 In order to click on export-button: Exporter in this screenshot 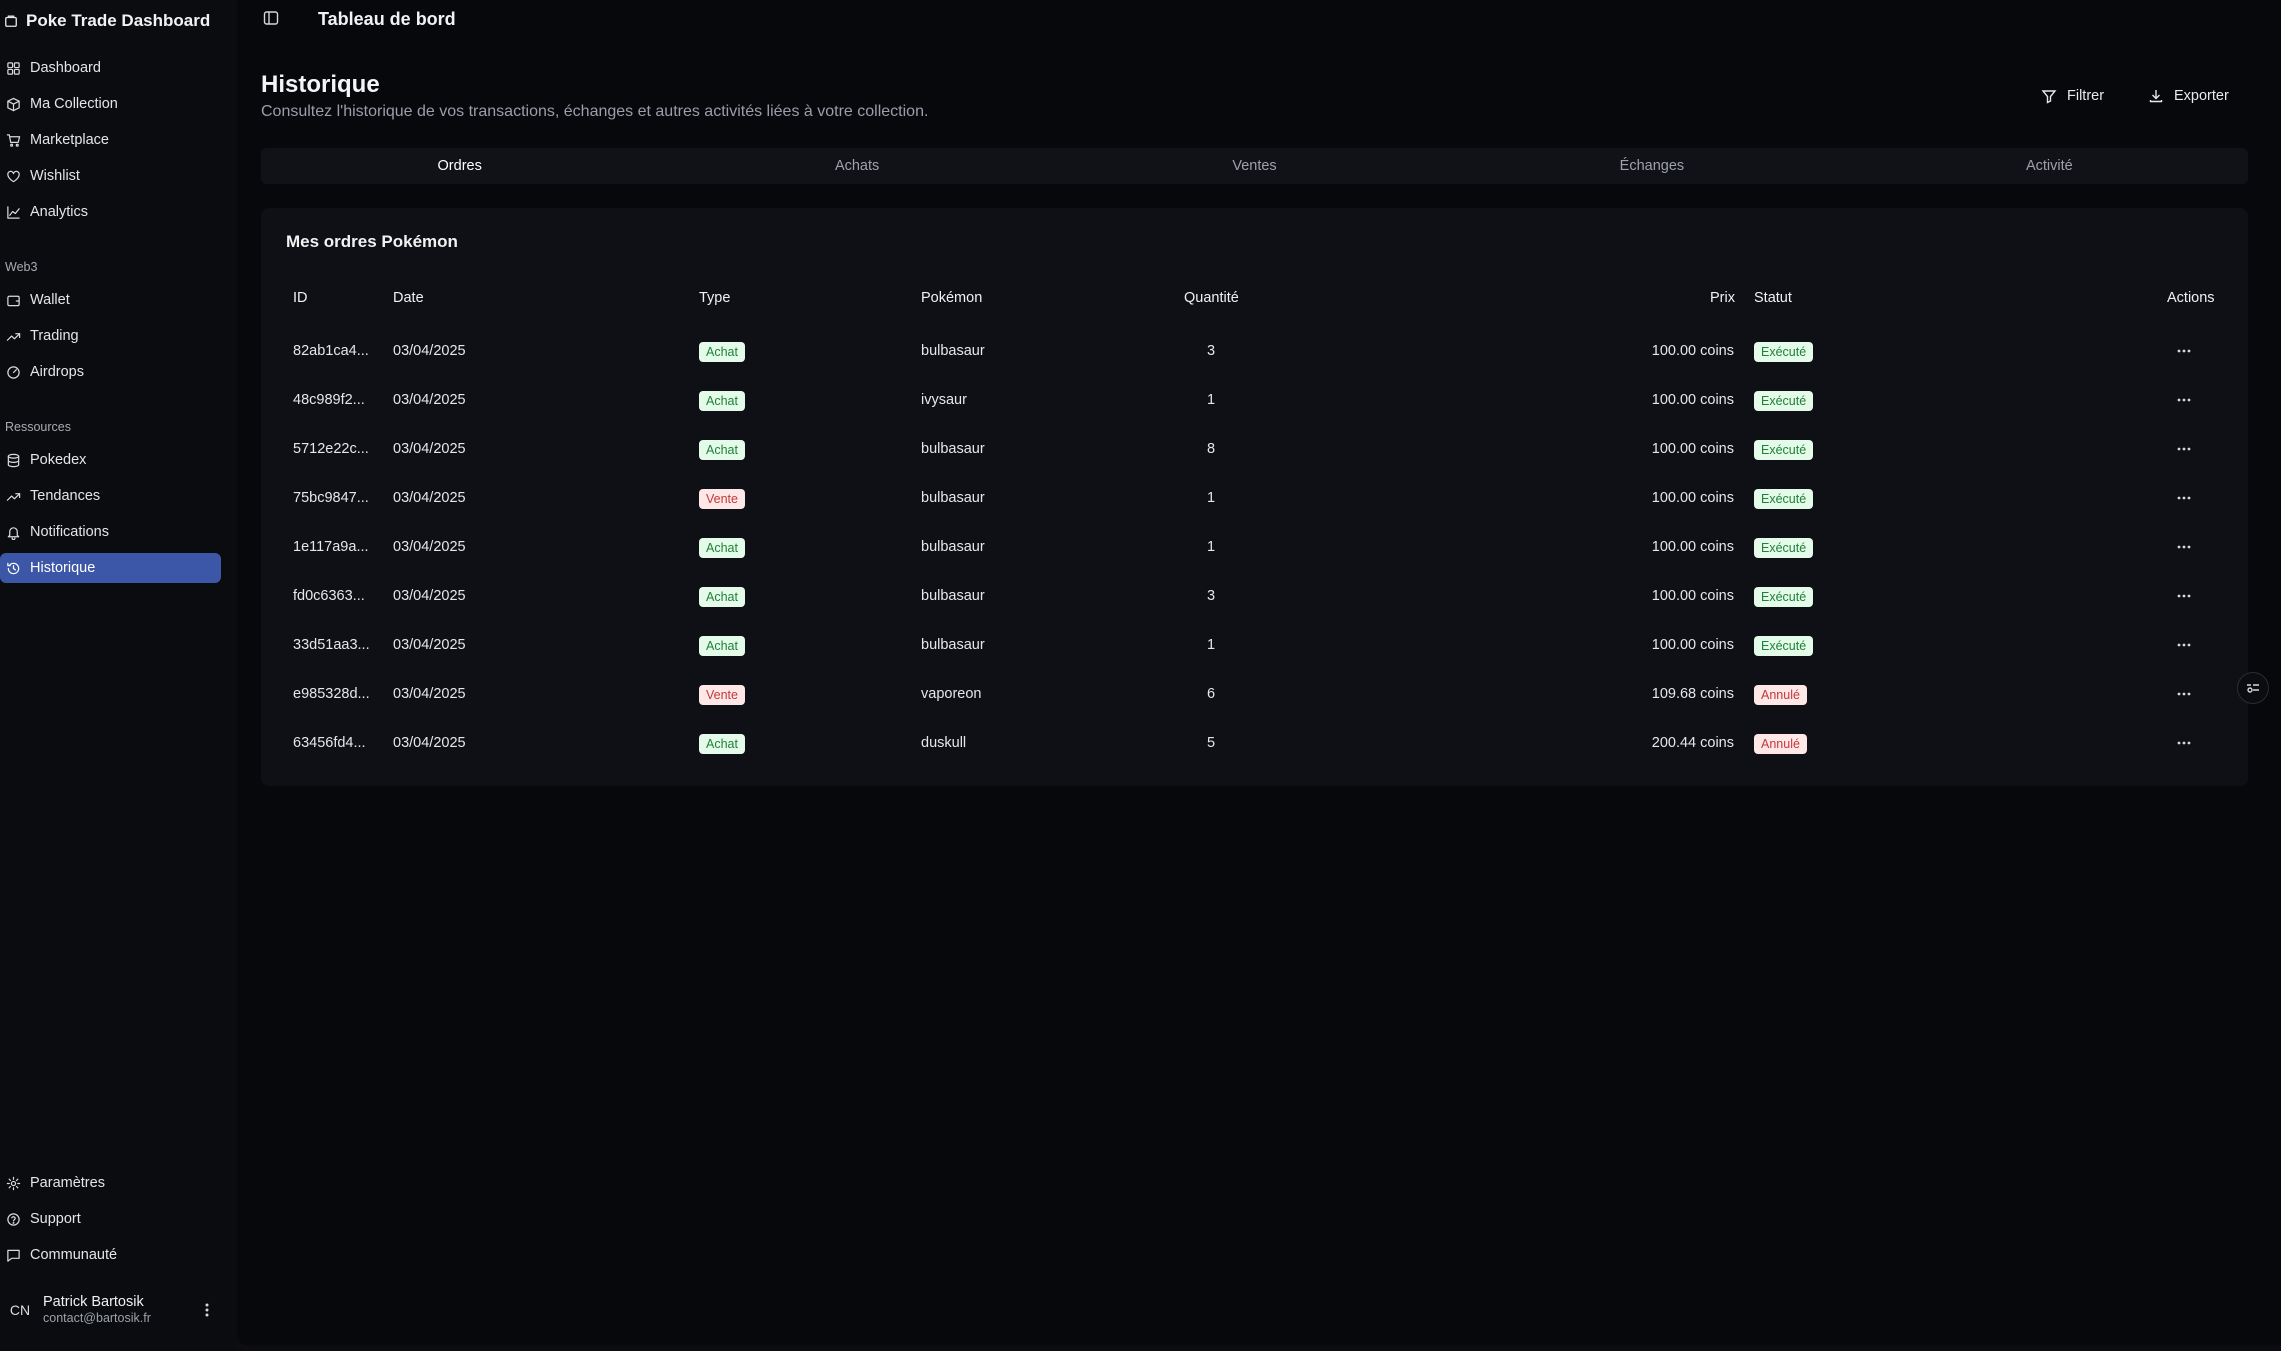, I will do `click(2188, 96)`.